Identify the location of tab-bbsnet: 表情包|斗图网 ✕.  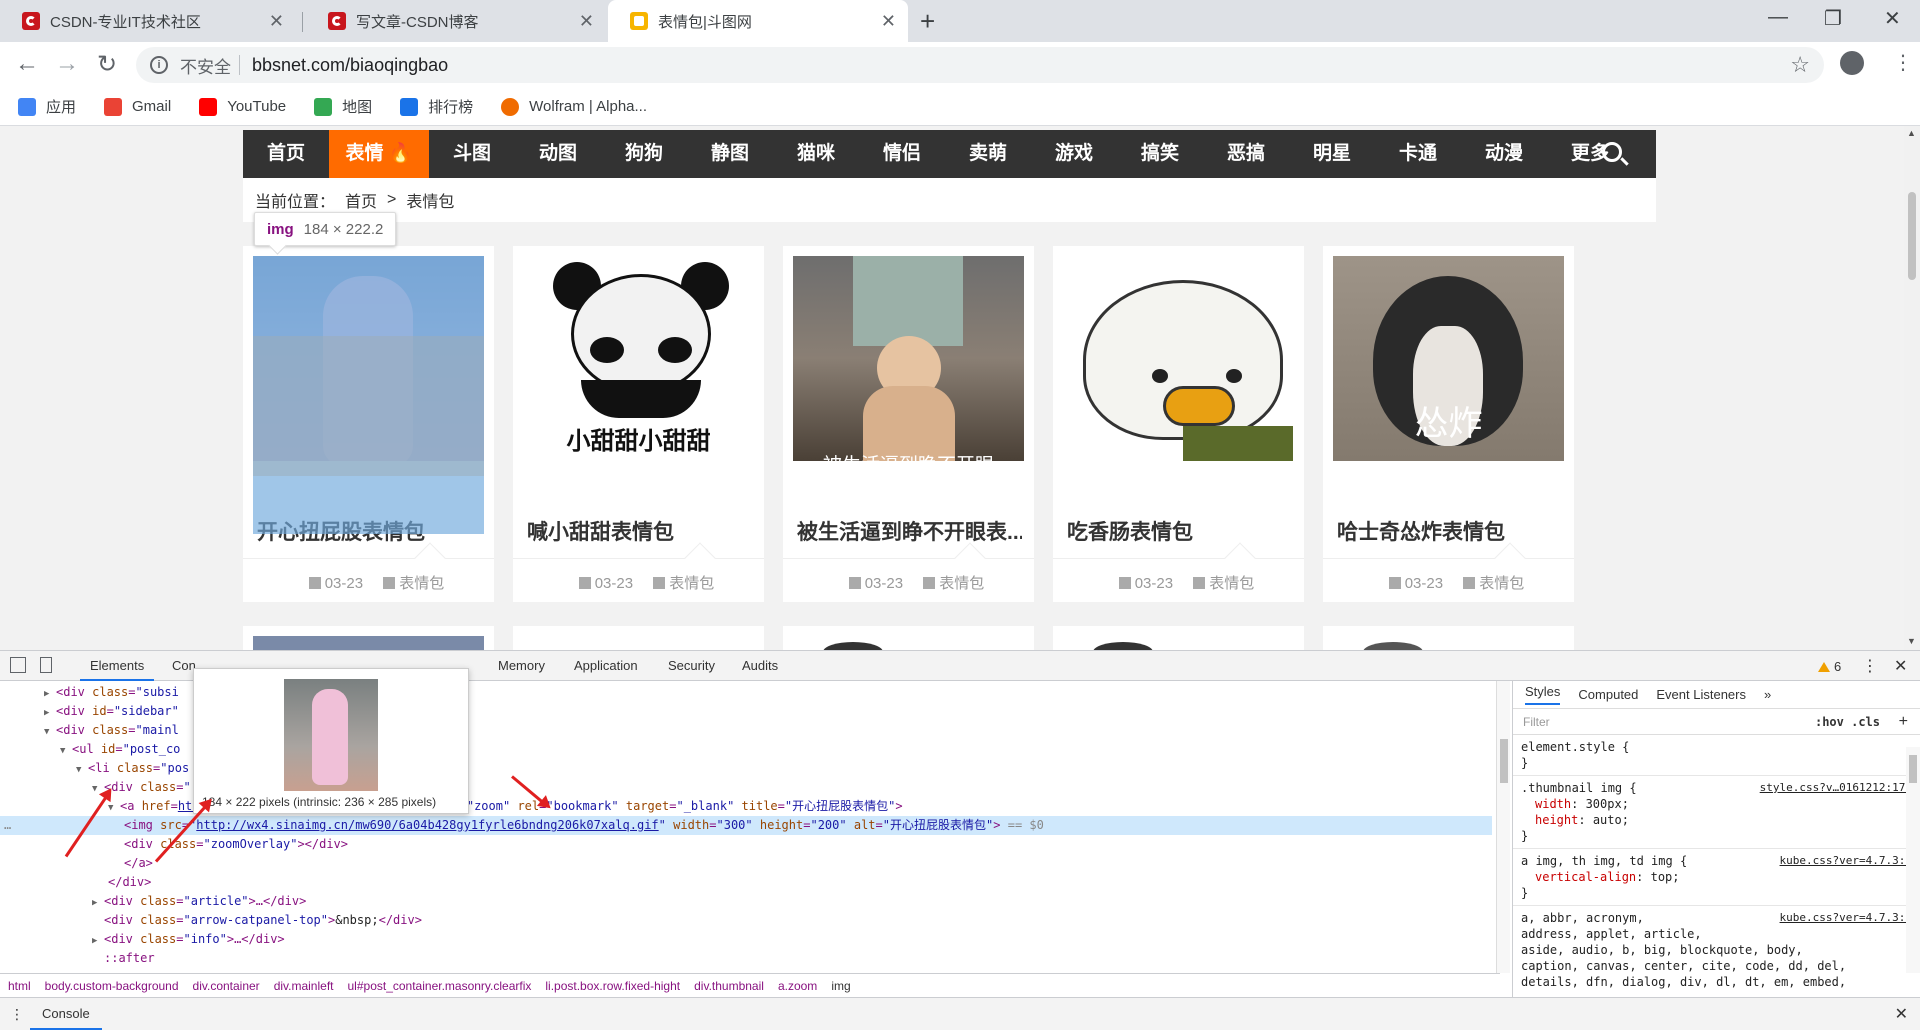
(758, 21).